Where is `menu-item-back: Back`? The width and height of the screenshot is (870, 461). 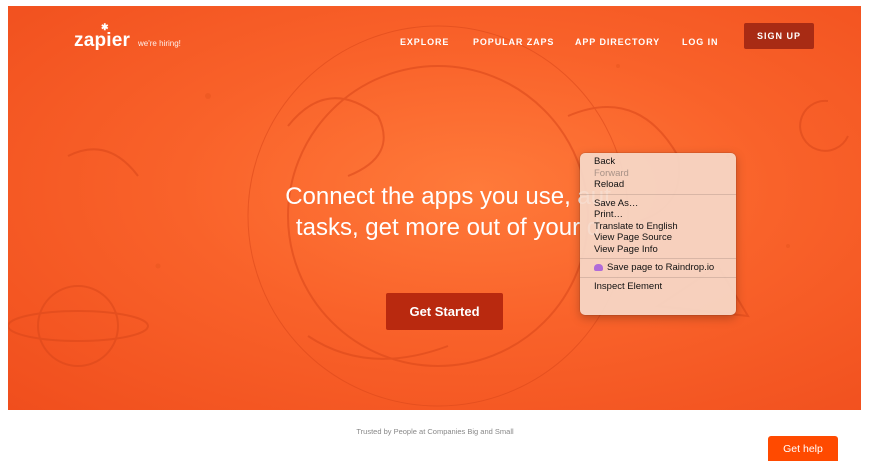
menu-item-back: Back is located at coordinates (658, 162).